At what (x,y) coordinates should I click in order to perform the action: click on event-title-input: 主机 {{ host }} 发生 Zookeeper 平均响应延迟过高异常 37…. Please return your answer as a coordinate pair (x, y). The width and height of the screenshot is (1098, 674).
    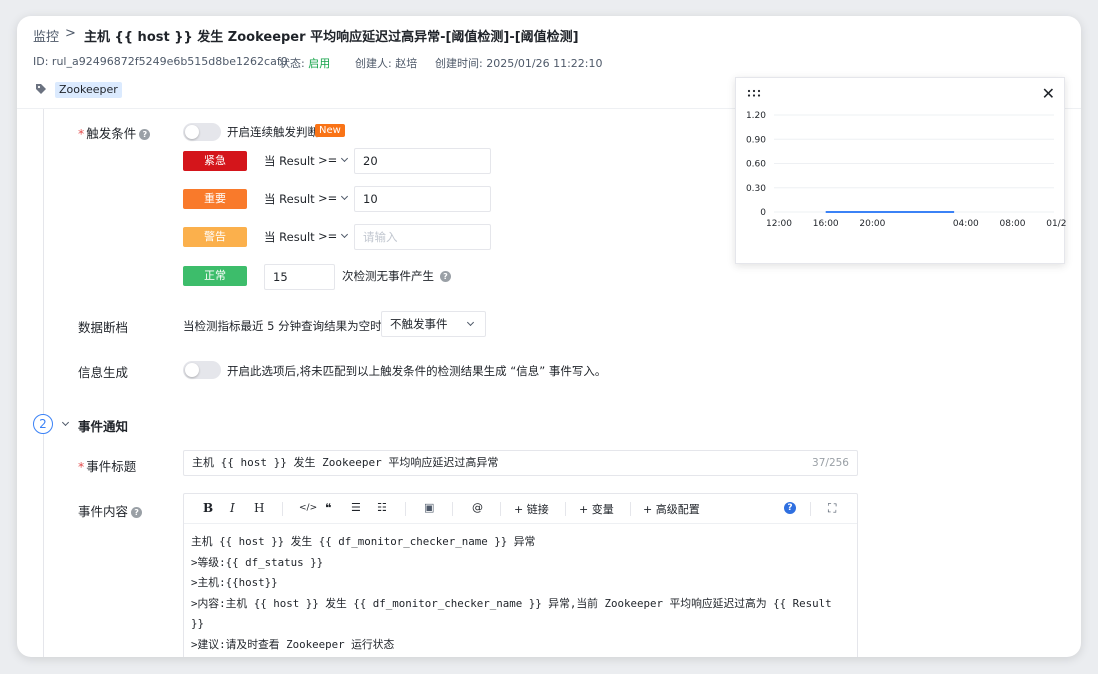
    Looking at the image, I should click on (520, 463).